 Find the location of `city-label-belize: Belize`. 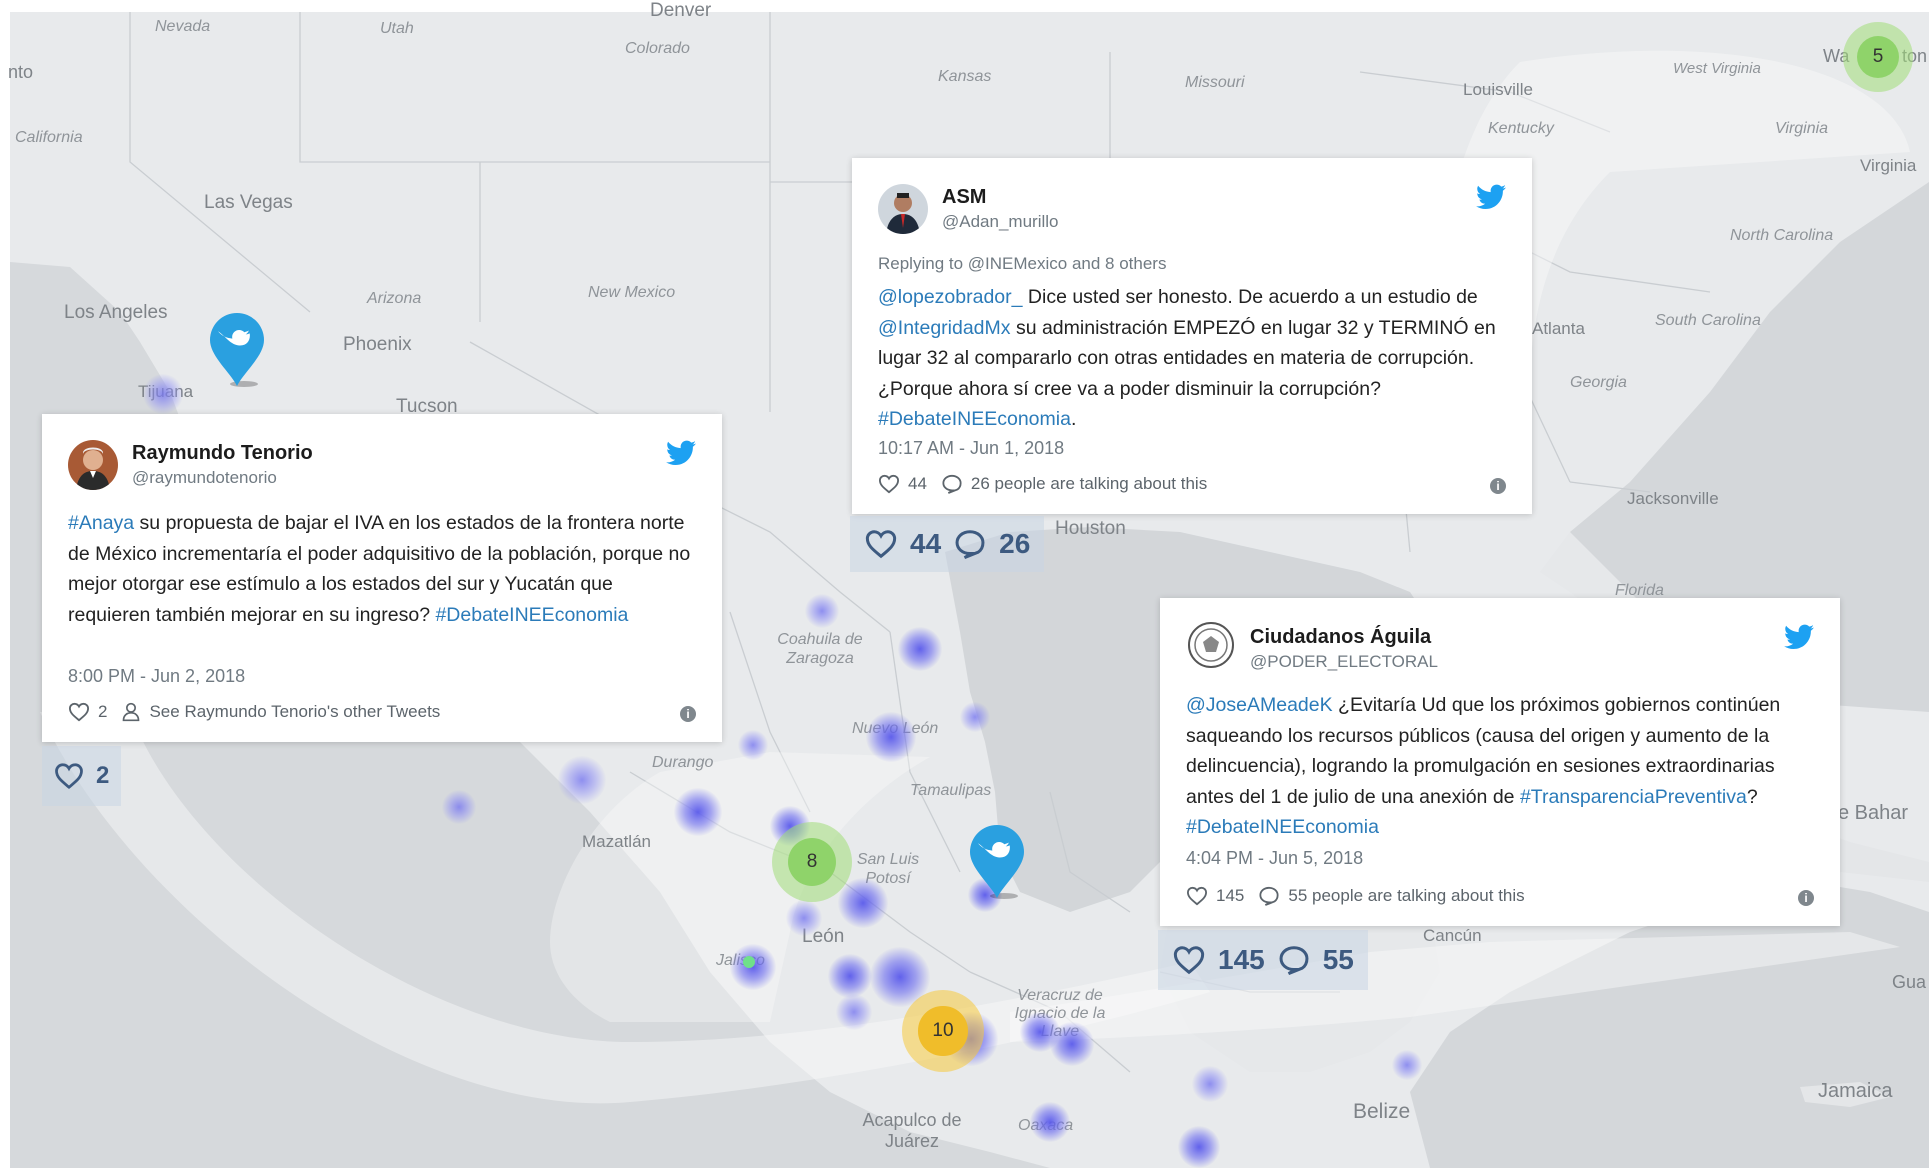

city-label-belize: Belize is located at coordinates (1382, 1111).